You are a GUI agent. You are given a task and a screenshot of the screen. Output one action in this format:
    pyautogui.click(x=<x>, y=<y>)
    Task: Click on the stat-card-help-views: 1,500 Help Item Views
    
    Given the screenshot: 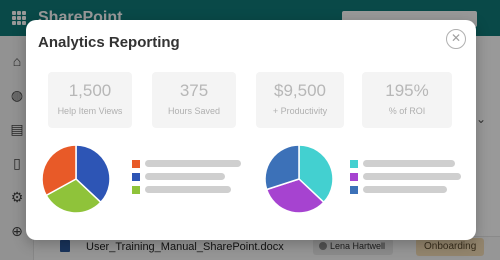 What is the action you would take?
    pyautogui.click(x=90, y=100)
    